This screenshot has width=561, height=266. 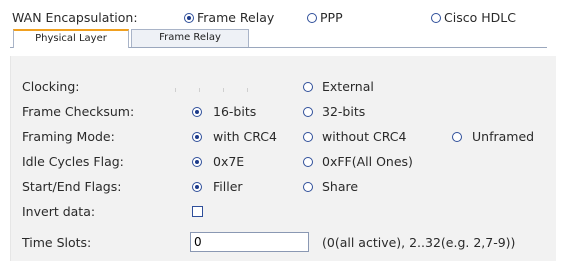 What do you see at coordinates (312, 18) in the screenshot?
I see `ppp-radio` at bounding box center [312, 18].